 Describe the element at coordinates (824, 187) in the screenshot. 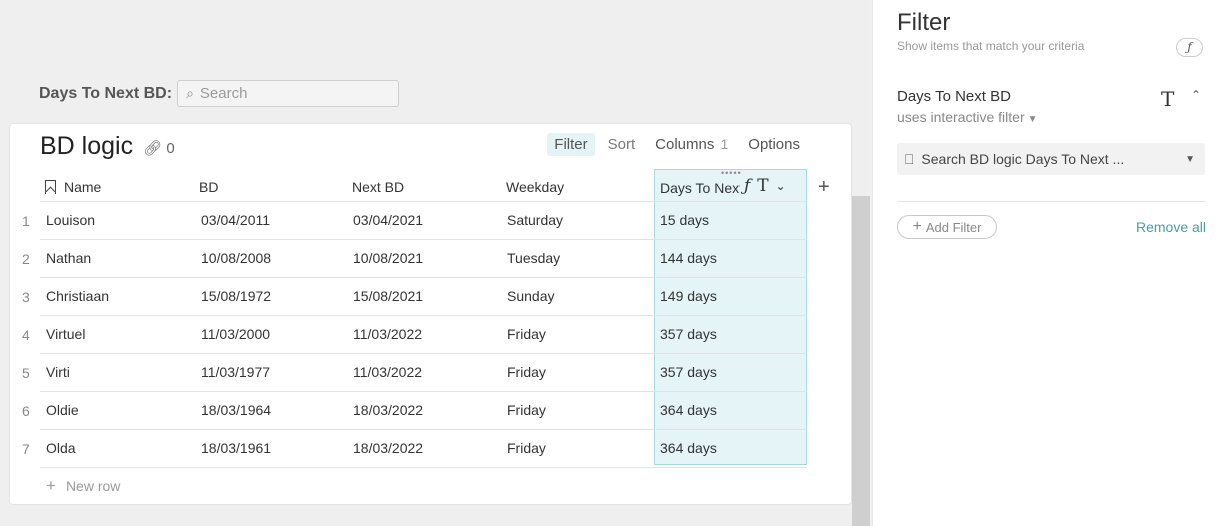

I see `add-column-button: +` at that location.